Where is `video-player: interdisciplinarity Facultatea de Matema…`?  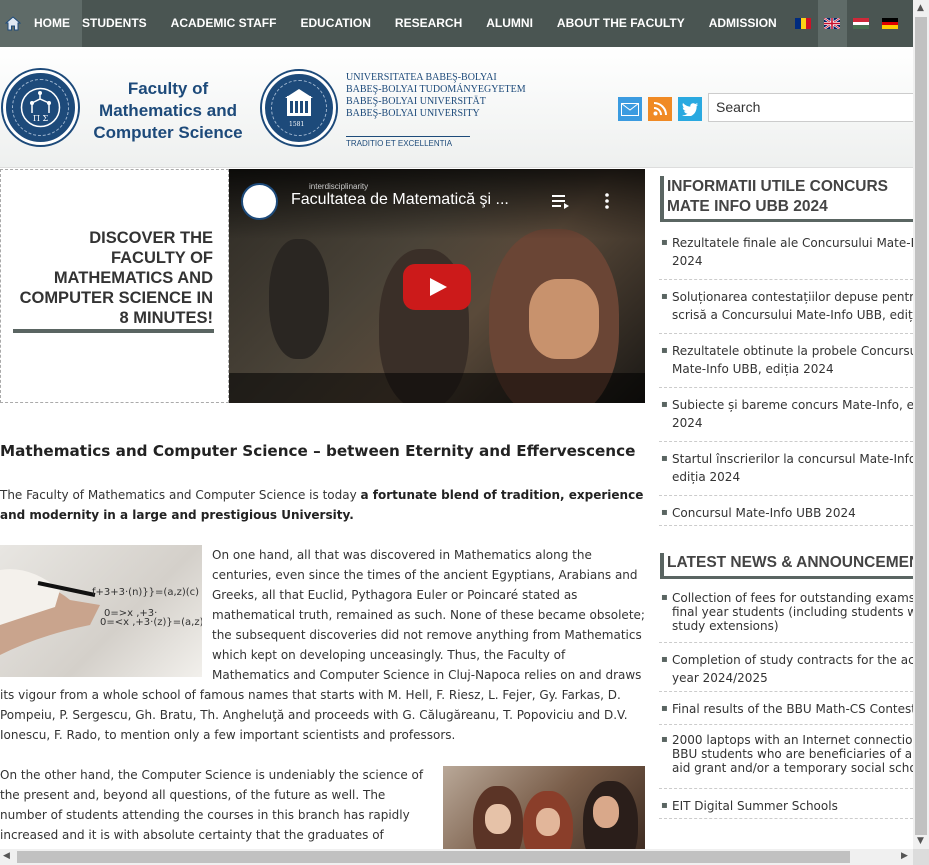 video-player: interdisciplinarity Facultatea de Matema… is located at coordinates (437, 286).